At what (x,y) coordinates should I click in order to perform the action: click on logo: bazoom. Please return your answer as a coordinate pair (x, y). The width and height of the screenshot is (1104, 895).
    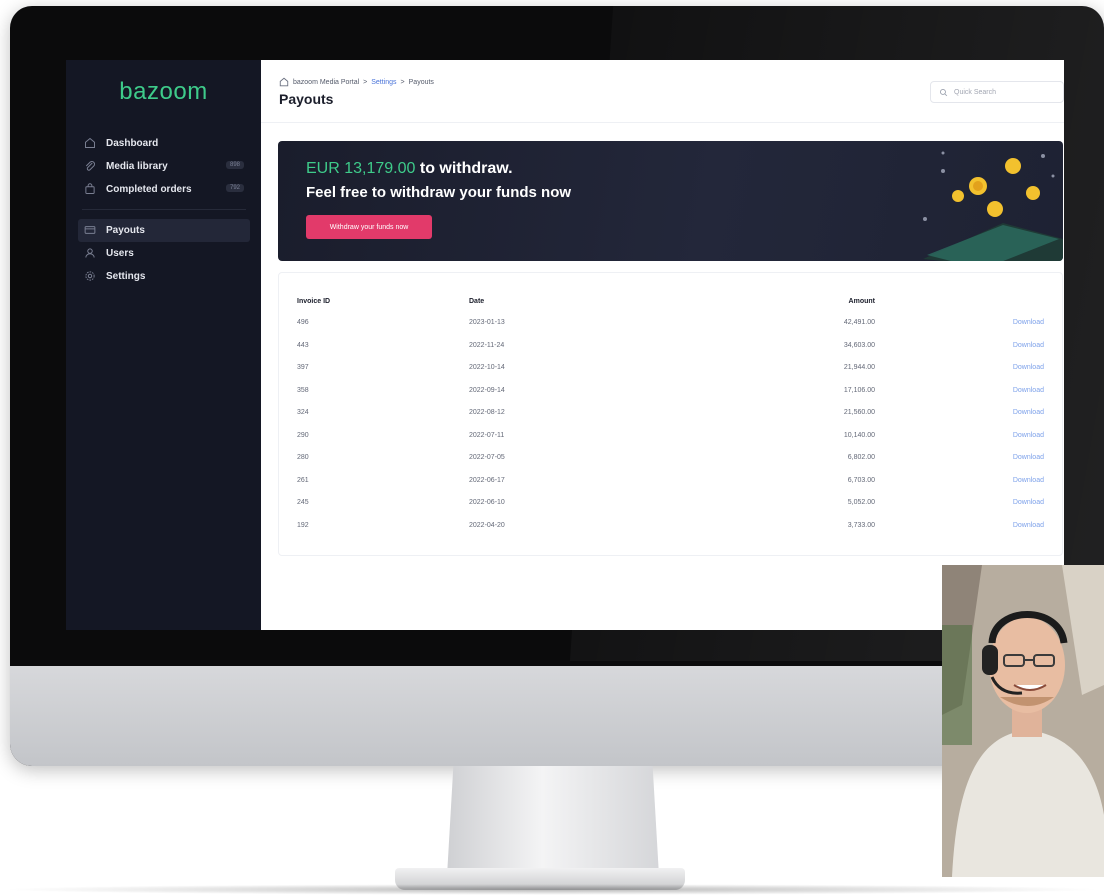
    Looking at the image, I should click on (163, 92).